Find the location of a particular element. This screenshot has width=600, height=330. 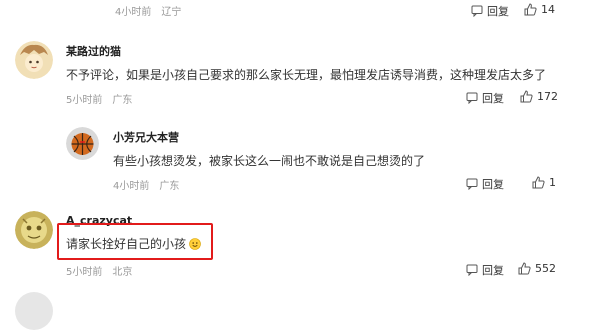

like-button: 172 is located at coordinates (539, 96).